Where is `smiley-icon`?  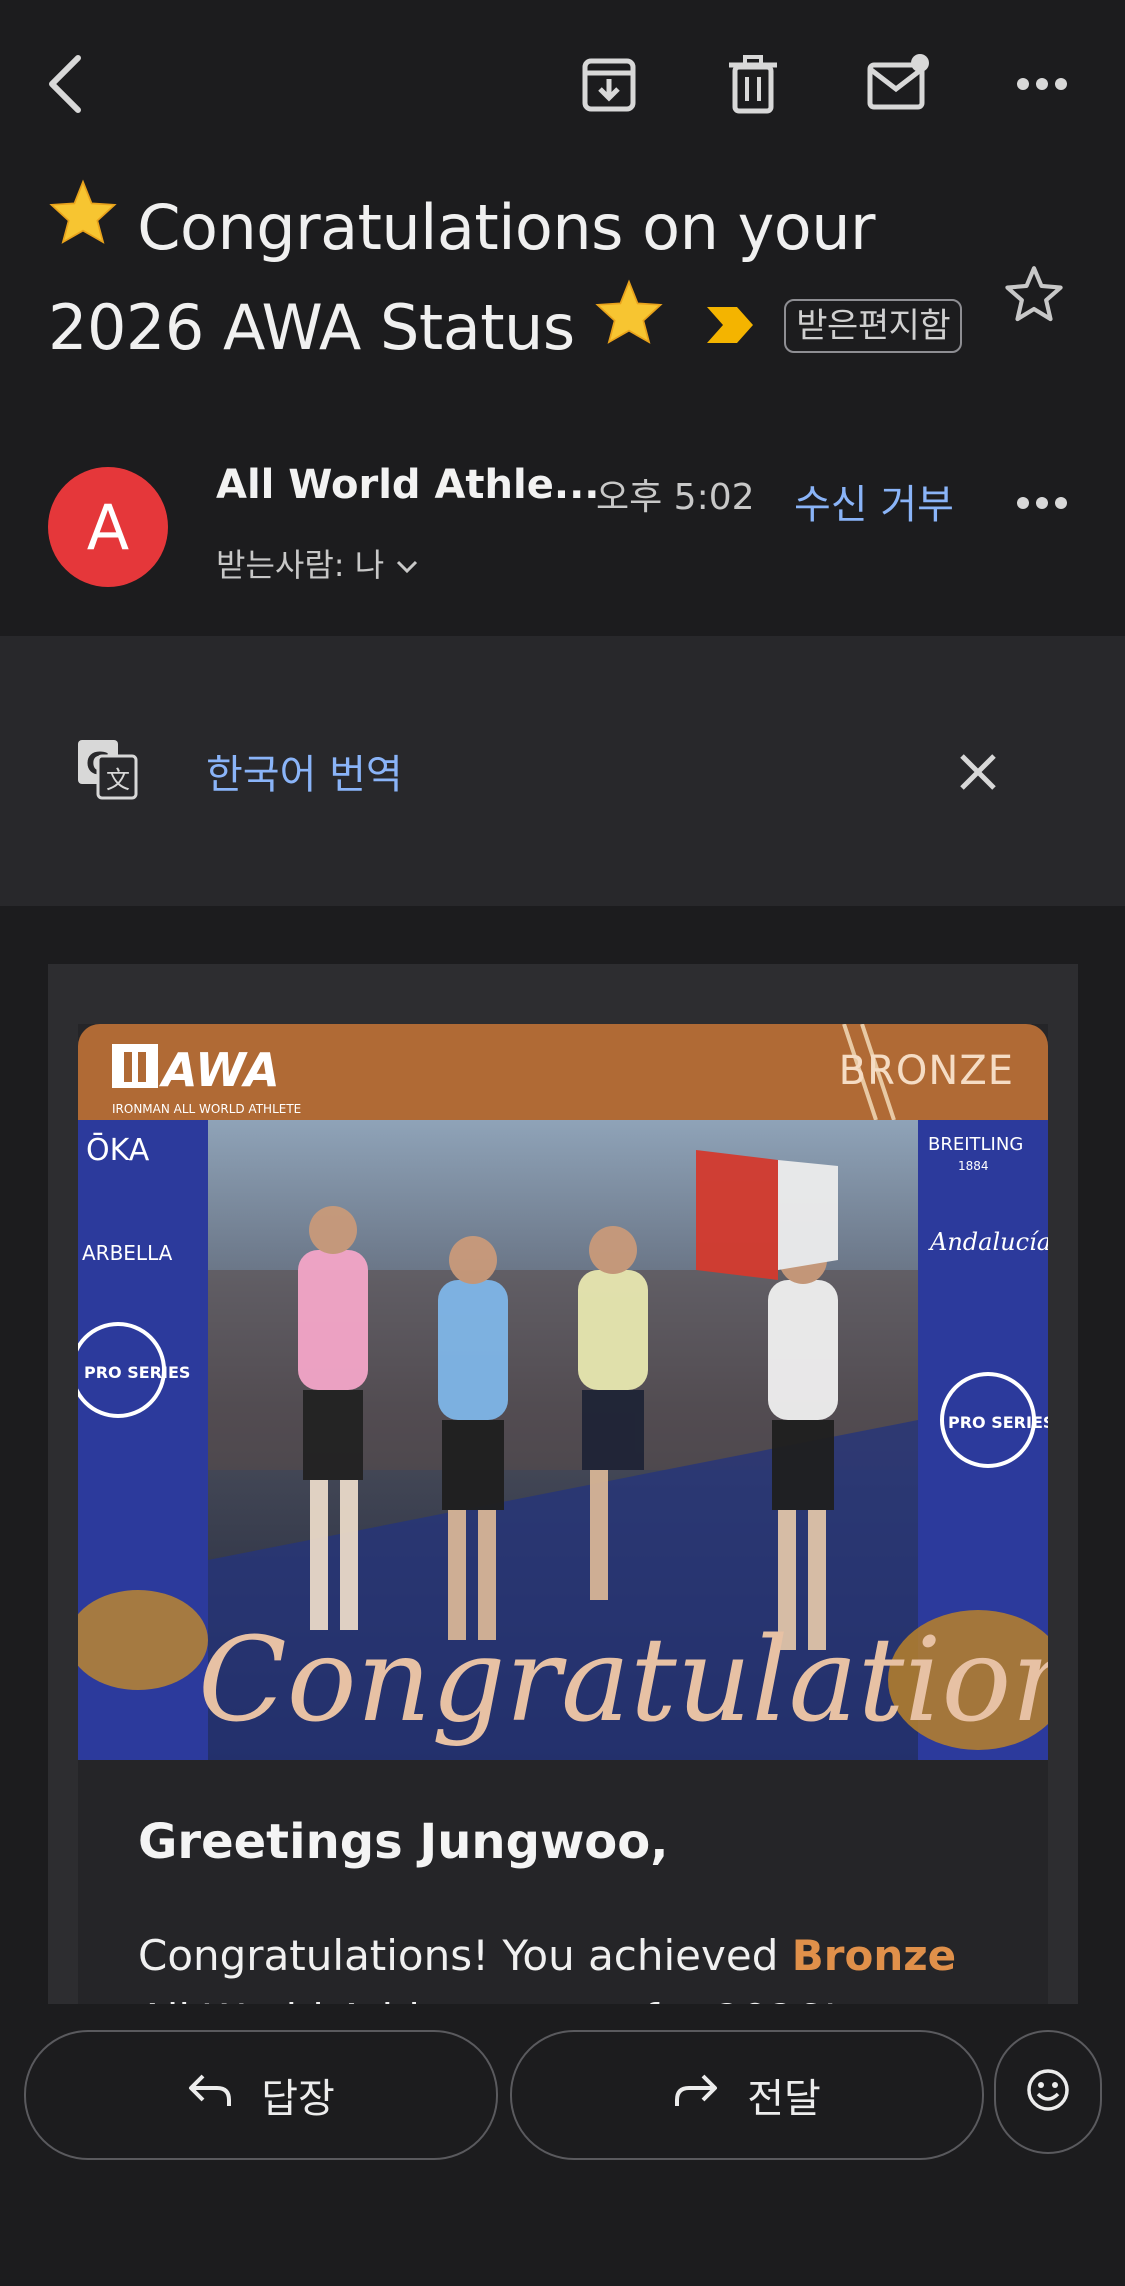 smiley-icon is located at coordinates (1048, 2092).